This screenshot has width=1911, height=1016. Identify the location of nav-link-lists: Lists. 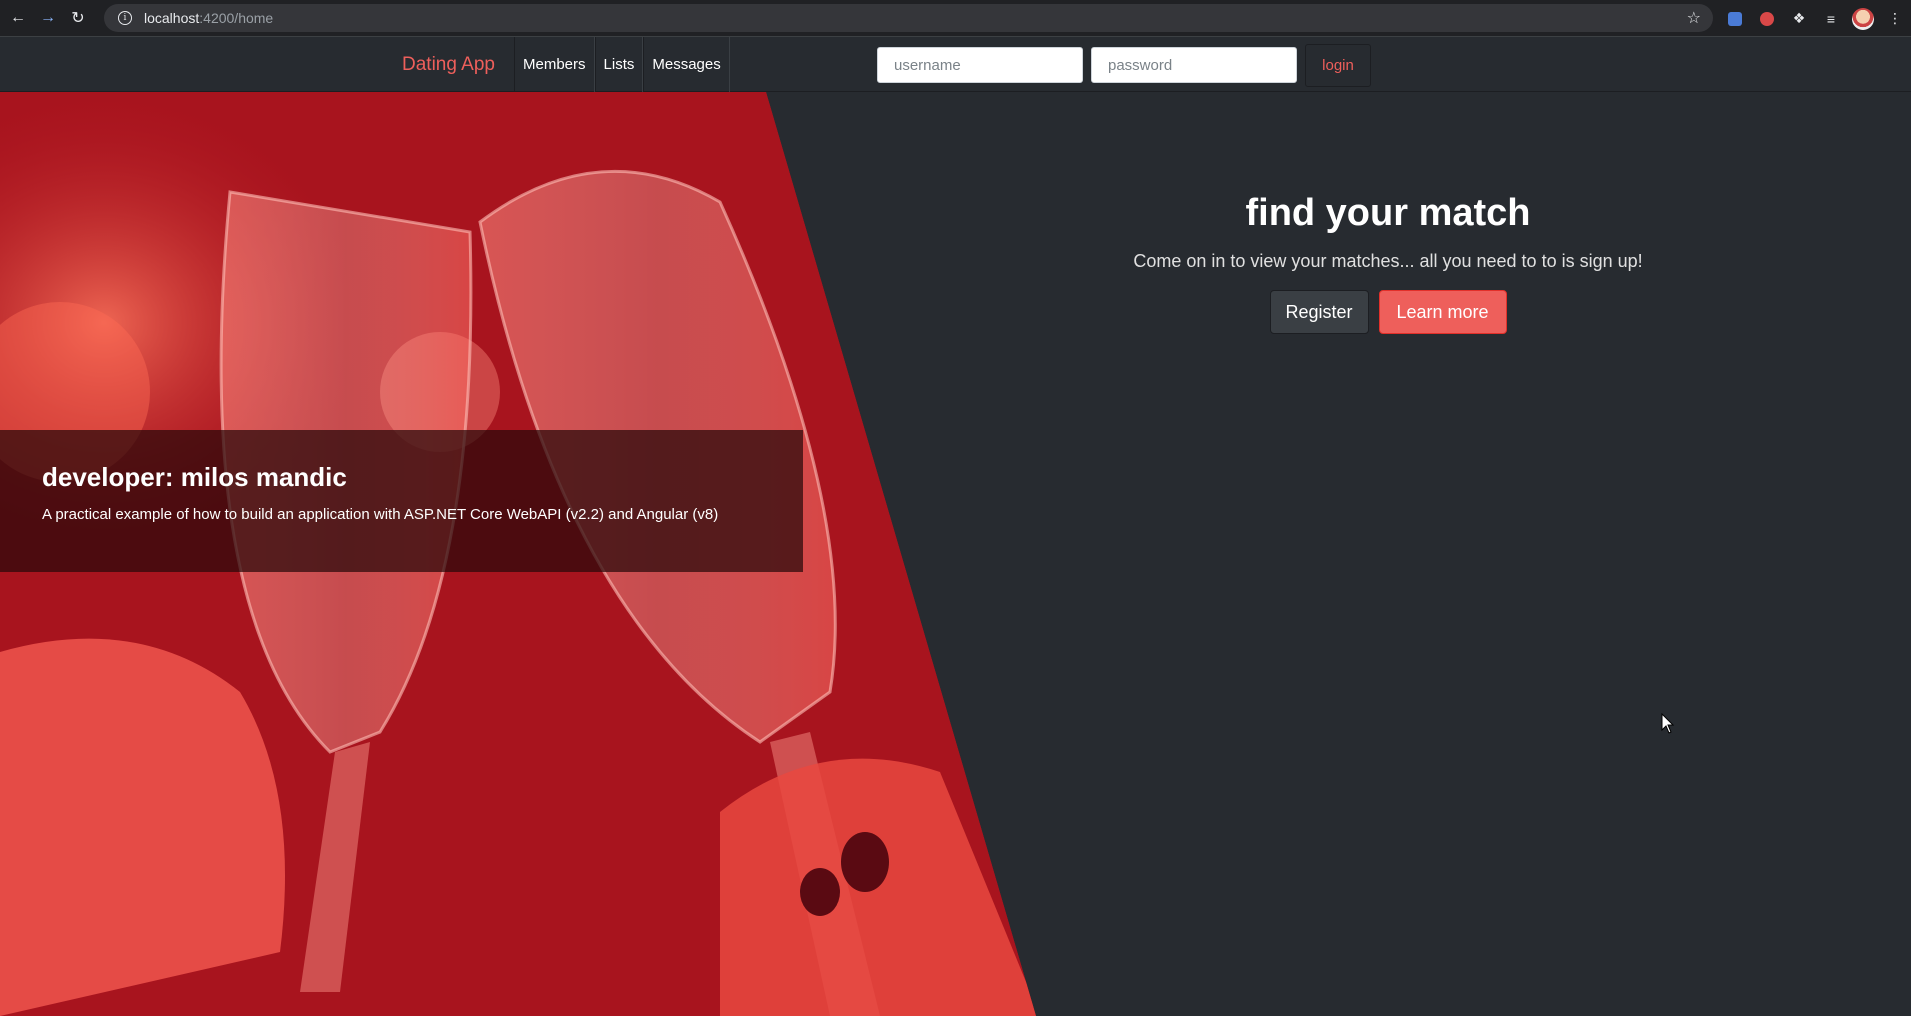
(619, 64).